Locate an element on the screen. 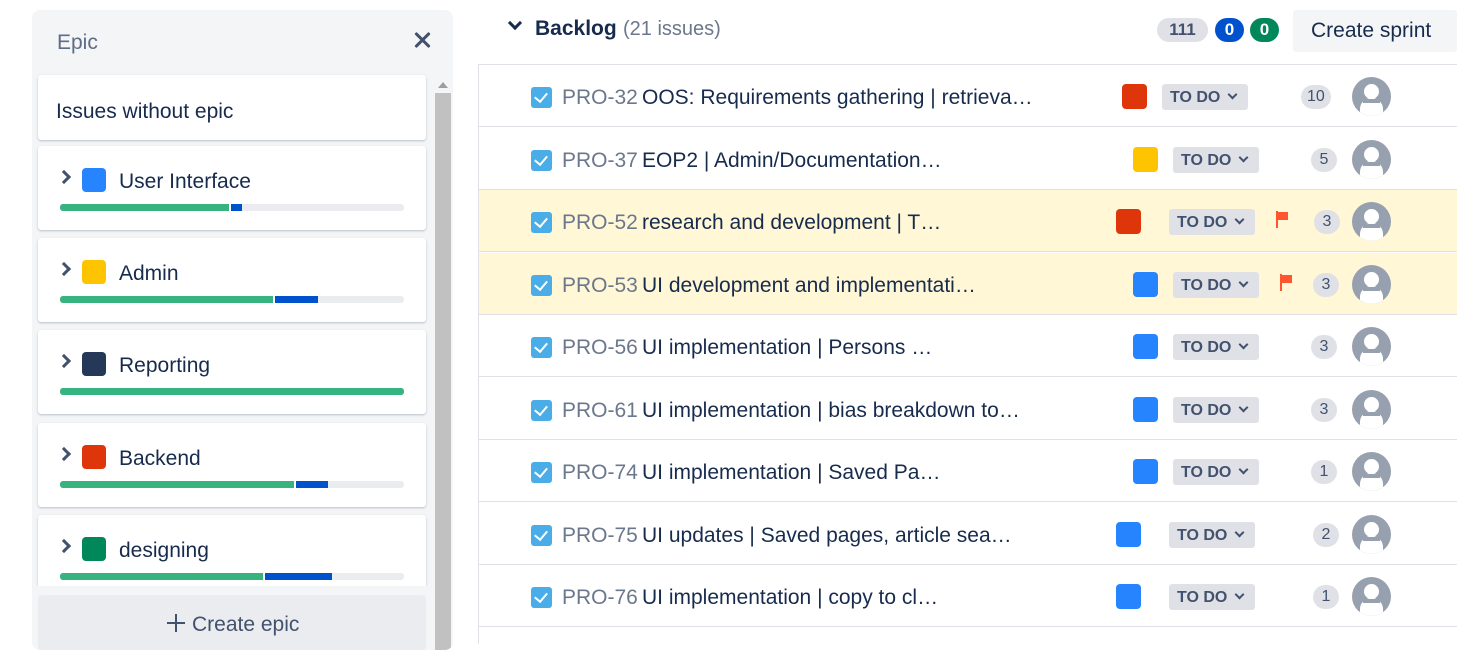  issue-key: PRO-32 is located at coordinates (600, 98).